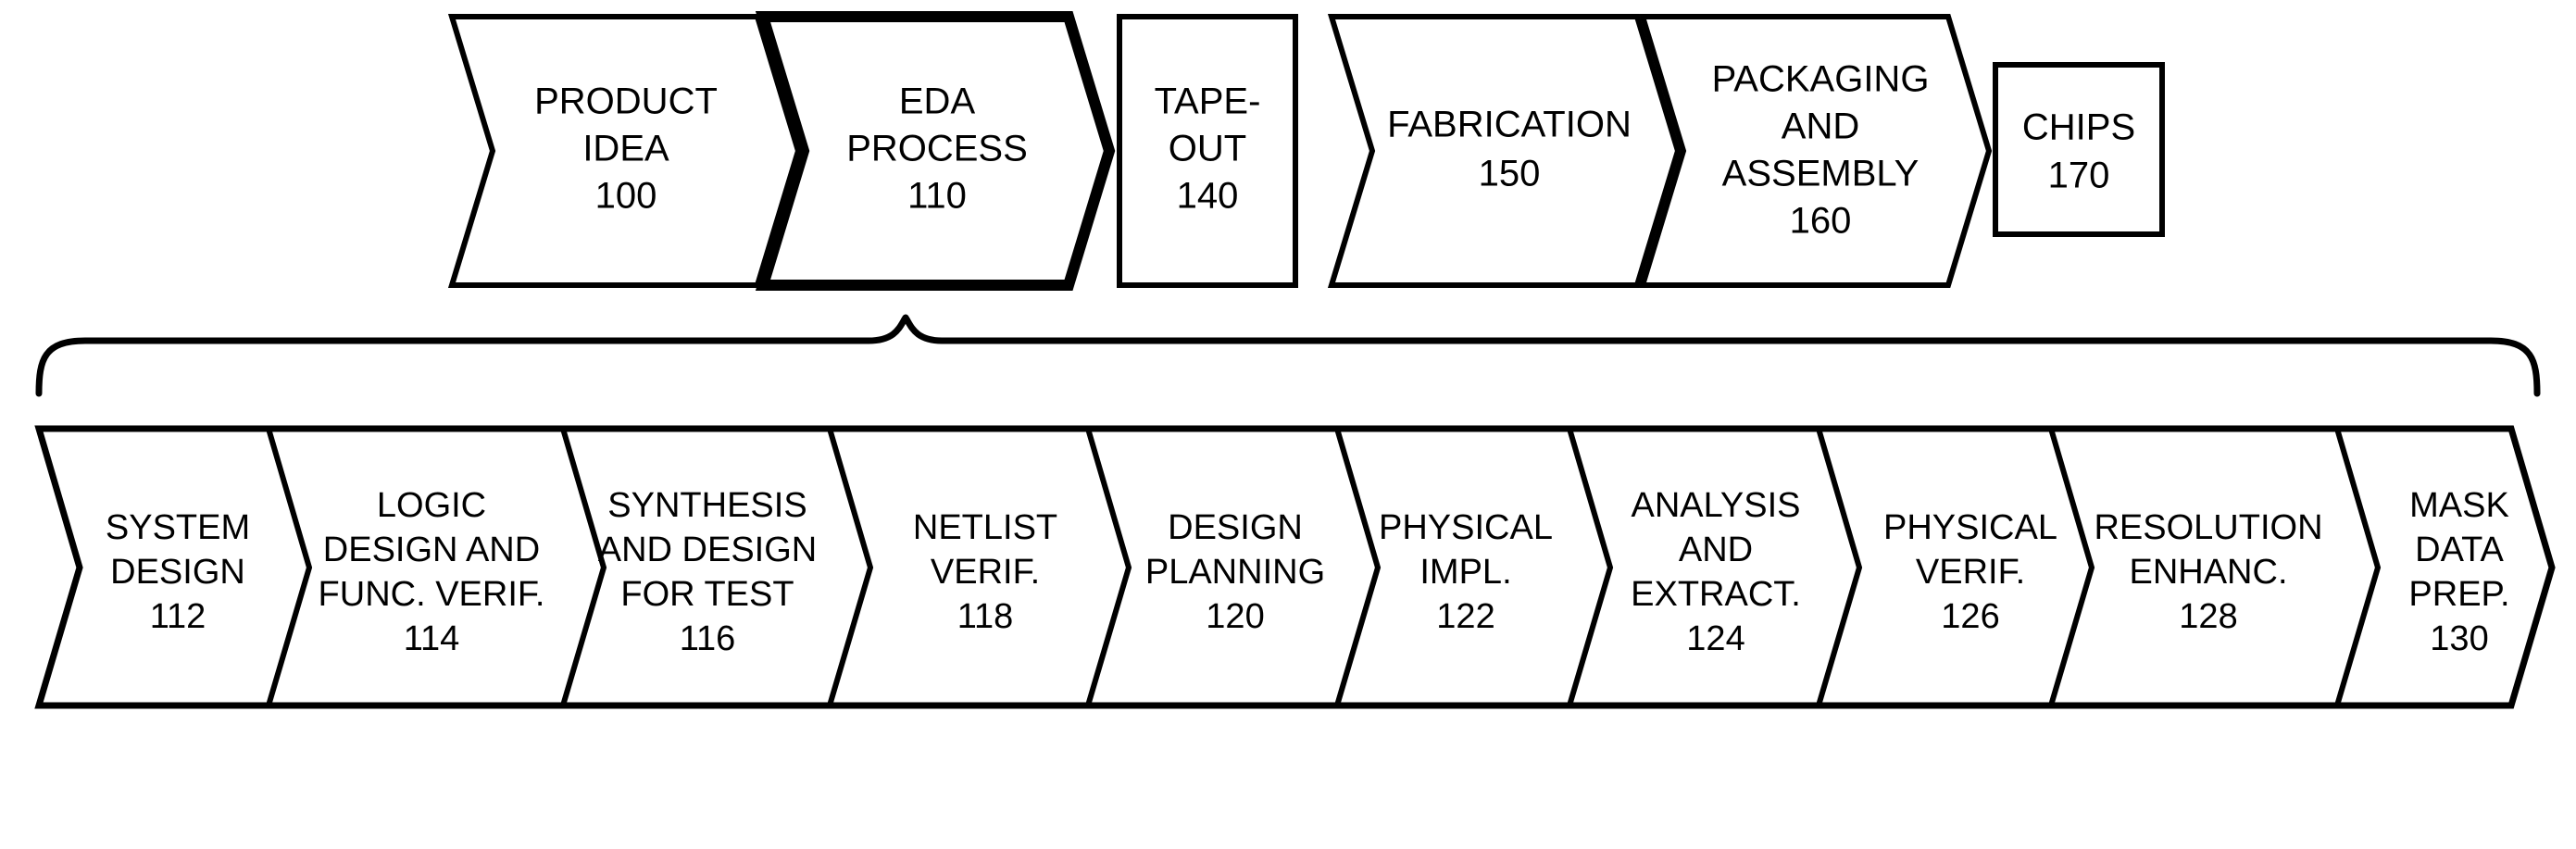 Image resolution: width=2576 pixels, height=849 pixels. I want to click on chips-ref: 170, so click(2079, 176).